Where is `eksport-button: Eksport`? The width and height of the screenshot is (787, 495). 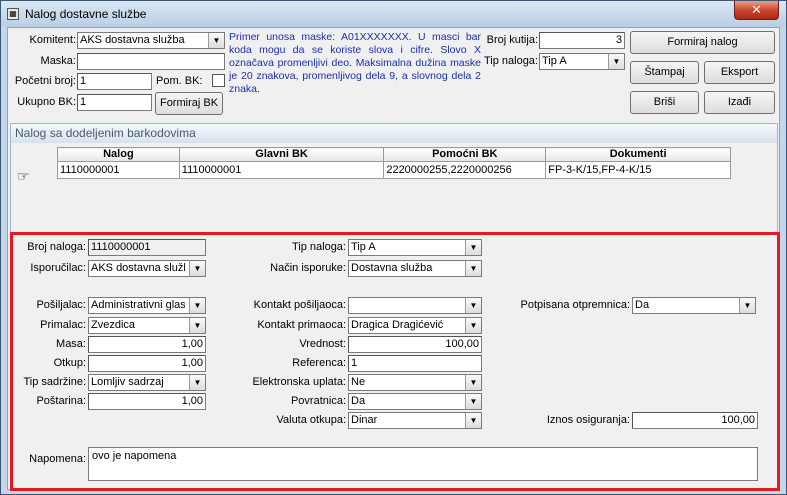 eksport-button: Eksport is located at coordinates (739, 72).